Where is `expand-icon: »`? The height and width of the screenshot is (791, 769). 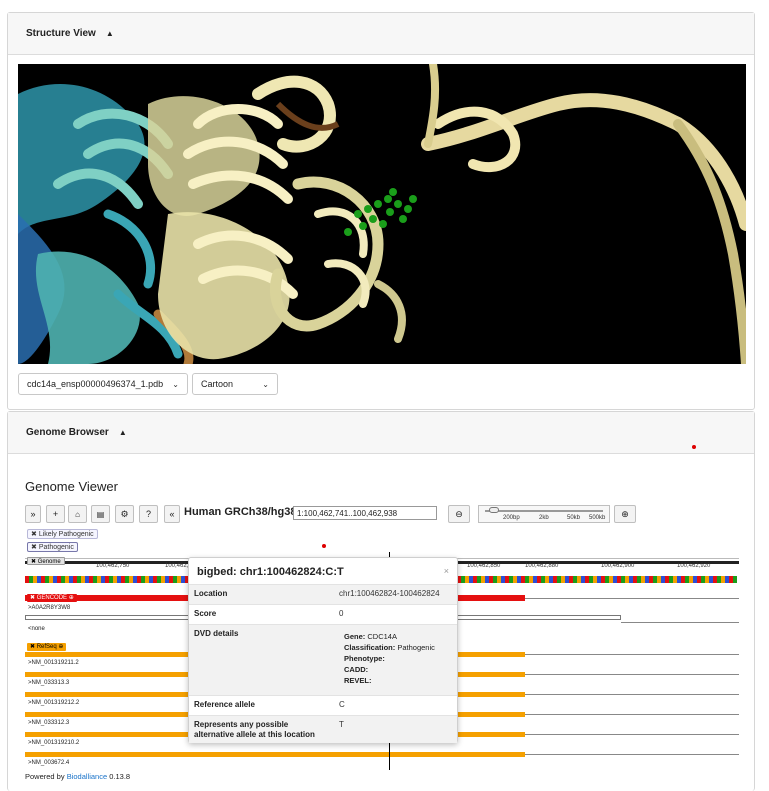
expand-icon: » is located at coordinates (33, 514).